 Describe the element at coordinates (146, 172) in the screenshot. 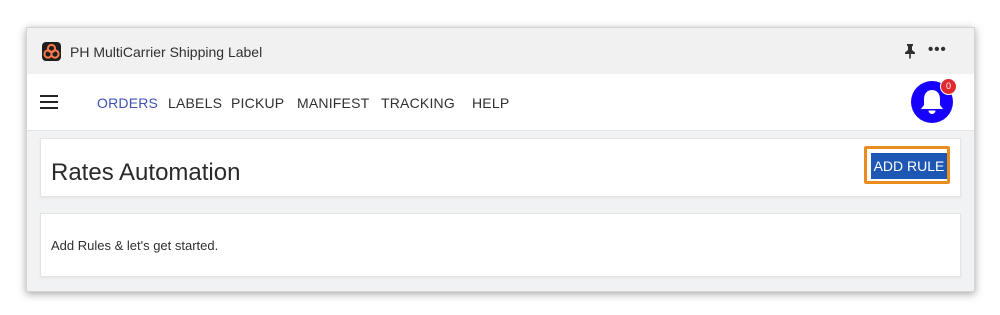

I see `page-title: Rates Automation` at that location.